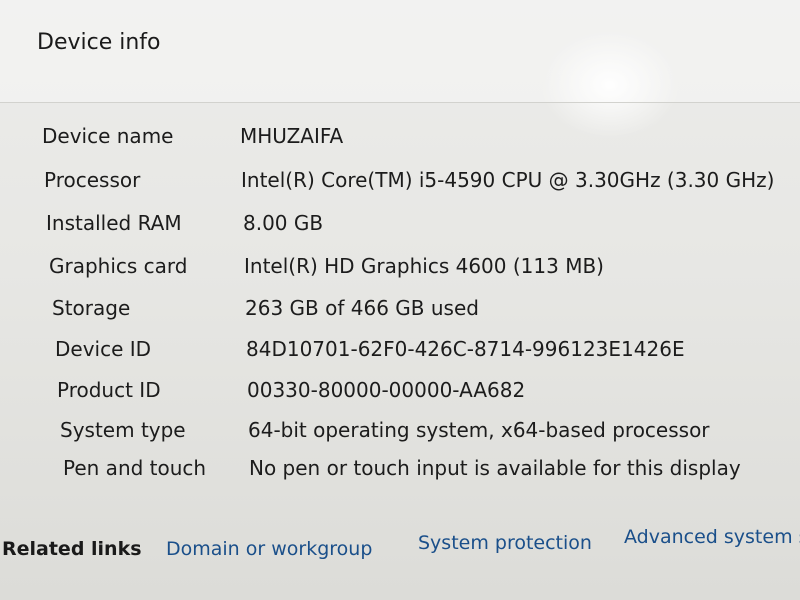 This screenshot has width=800, height=600. Describe the element at coordinates (92, 180) in the screenshot. I see `spec-label: Processor` at that location.